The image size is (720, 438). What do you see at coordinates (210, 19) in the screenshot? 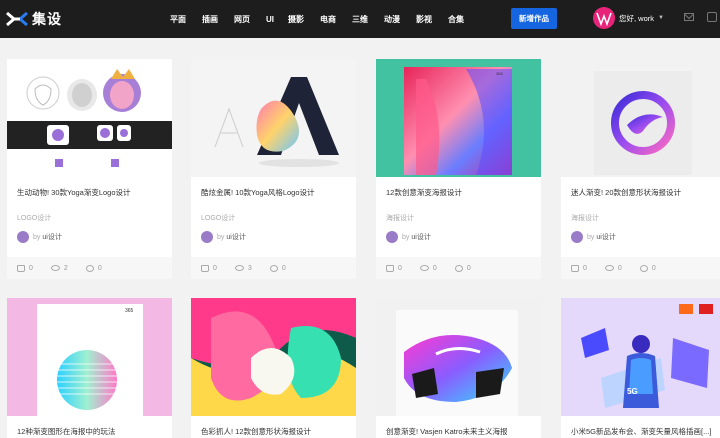
I see `nav-item-illustration: 插画` at bounding box center [210, 19].